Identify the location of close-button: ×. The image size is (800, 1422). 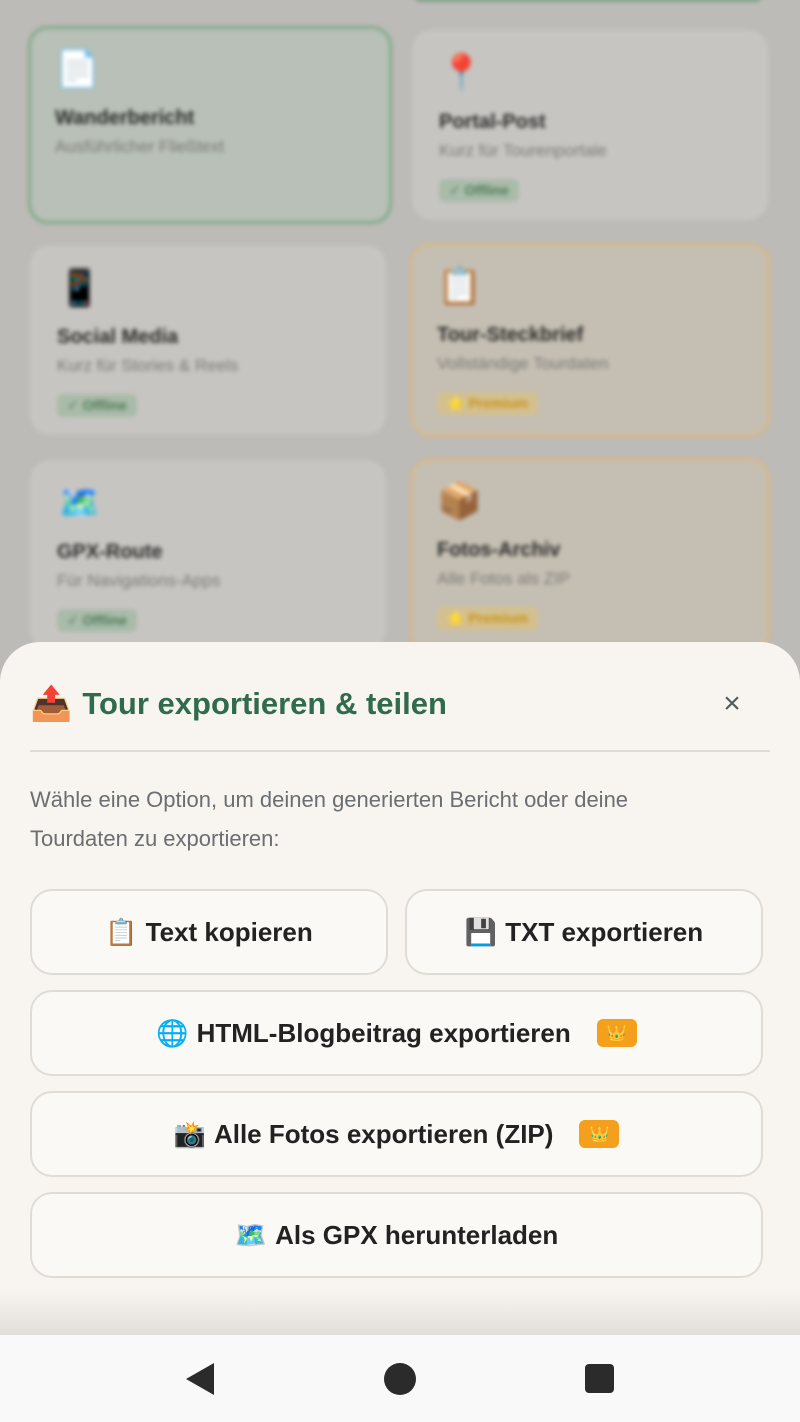
(732, 704).